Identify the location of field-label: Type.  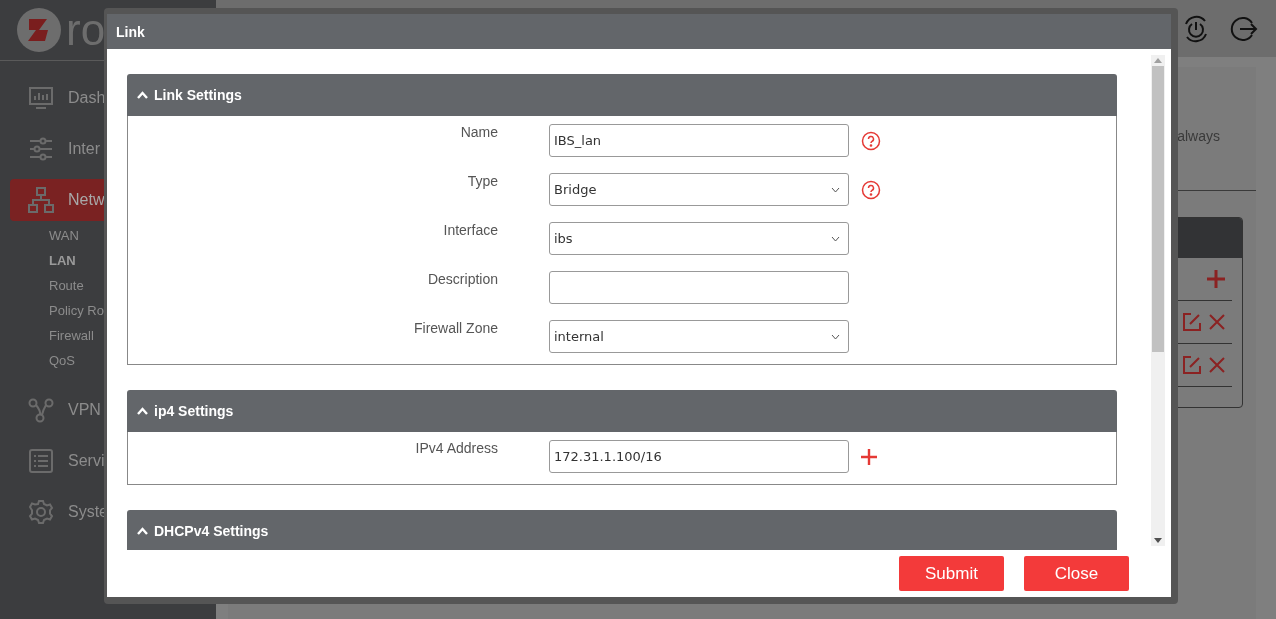
(482, 180).